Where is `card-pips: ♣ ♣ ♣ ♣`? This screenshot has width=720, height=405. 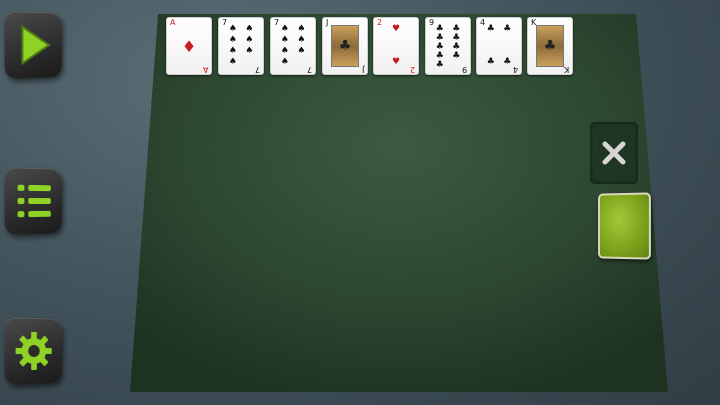 card-pips: ♣ ♣ ♣ ♣ is located at coordinates (499, 46).